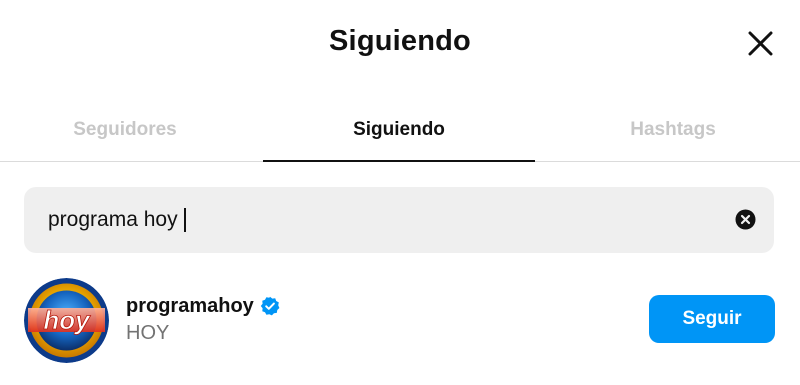 The height and width of the screenshot is (385, 800). What do you see at coordinates (399, 161) in the screenshot?
I see `active-tab-indicator` at bounding box center [399, 161].